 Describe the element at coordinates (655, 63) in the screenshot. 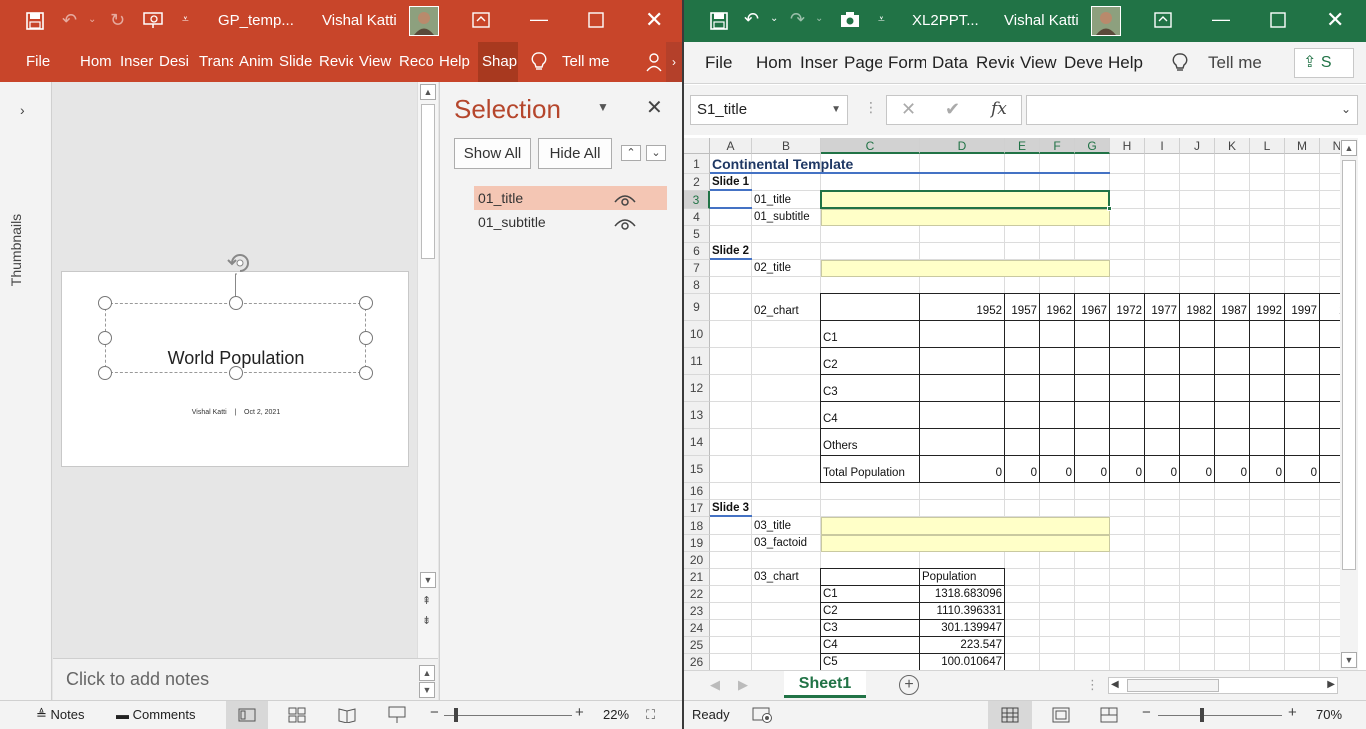

I see `share-person-icon` at that location.